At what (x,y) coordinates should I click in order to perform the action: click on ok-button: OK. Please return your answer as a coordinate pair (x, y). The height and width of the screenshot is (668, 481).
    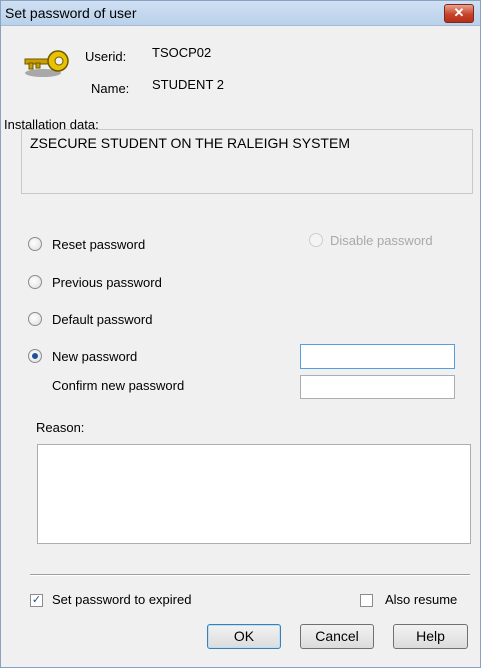
    Looking at the image, I should click on (244, 636).